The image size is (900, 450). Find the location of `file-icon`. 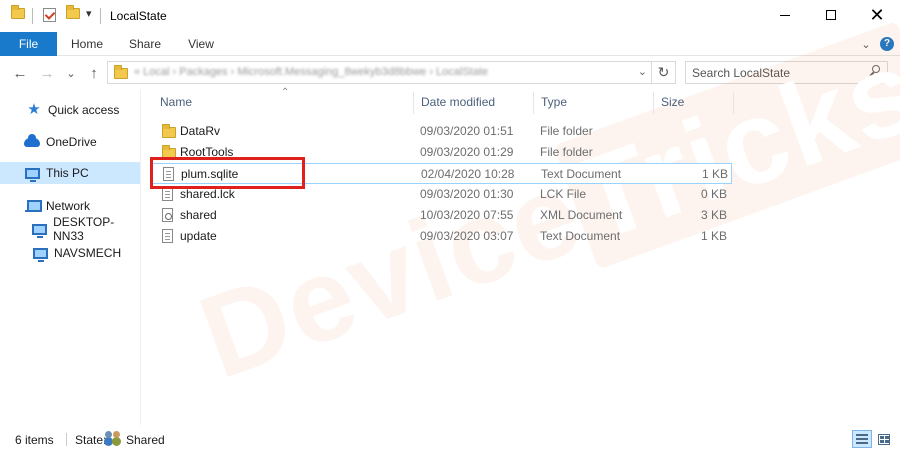

file-icon is located at coordinates (167, 194).